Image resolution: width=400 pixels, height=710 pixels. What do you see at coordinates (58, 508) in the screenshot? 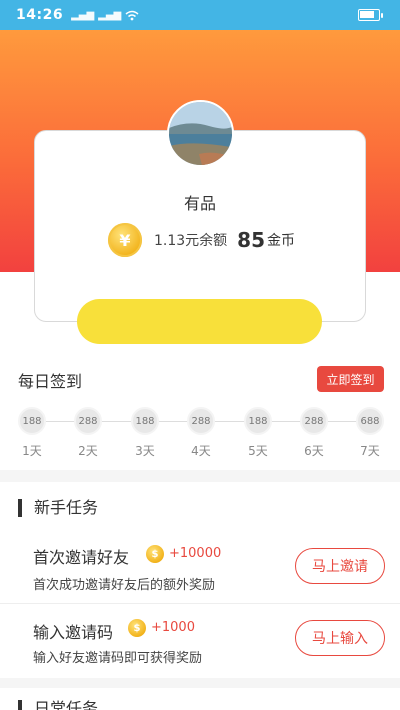
I see `newbie-section-title: 新手任务` at bounding box center [58, 508].